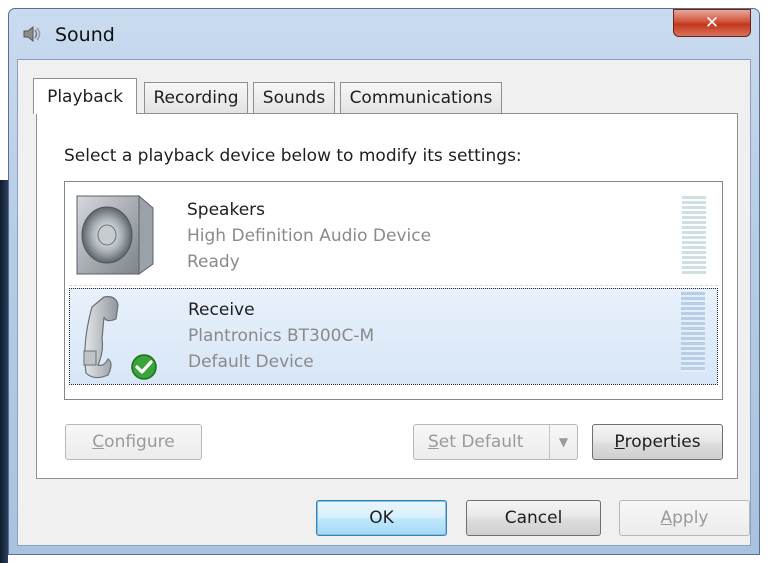 This screenshot has height=563, width=768. Describe the element at coordinates (481, 442) in the screenshot. I see `button-label: et Default` at that location.